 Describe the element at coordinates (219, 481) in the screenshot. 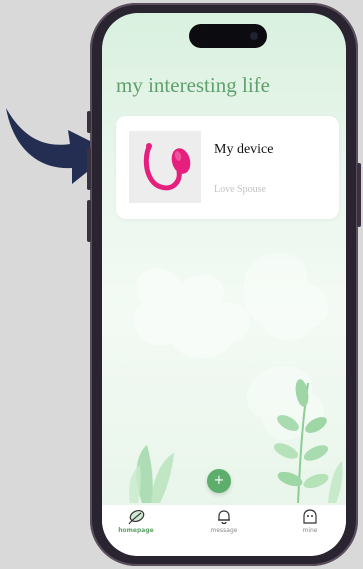

I see `add-device-button: +` at that location.